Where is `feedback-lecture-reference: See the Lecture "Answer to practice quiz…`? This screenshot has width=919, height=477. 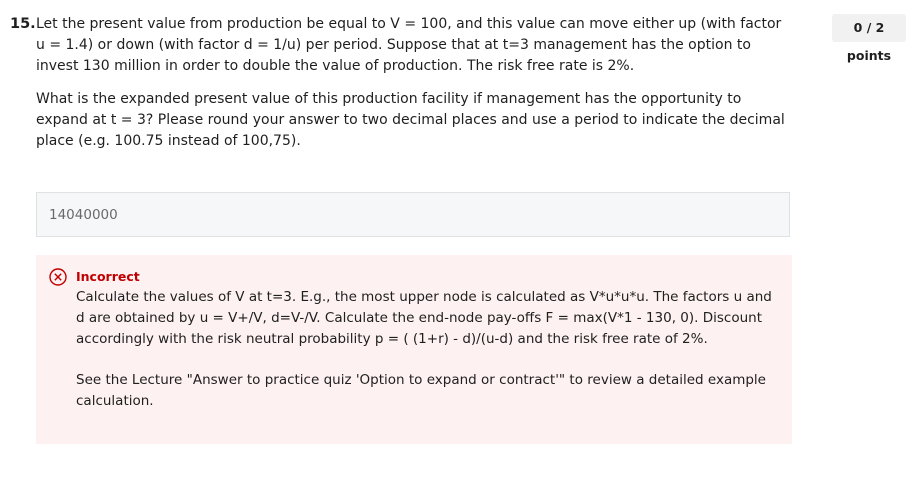 feedback-lecture-reference: See the Lecture "Answer to practice quiz… is located at coordinates (421, 390).